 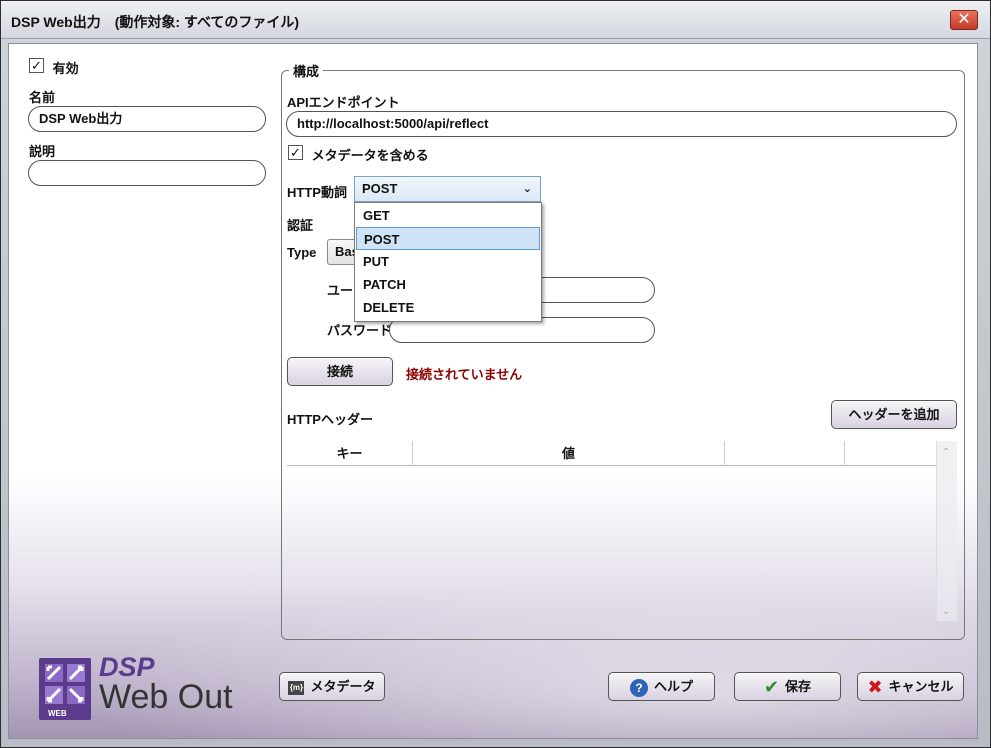 I want to click on table-header-row: キー 値, so click(x=612, y=453).